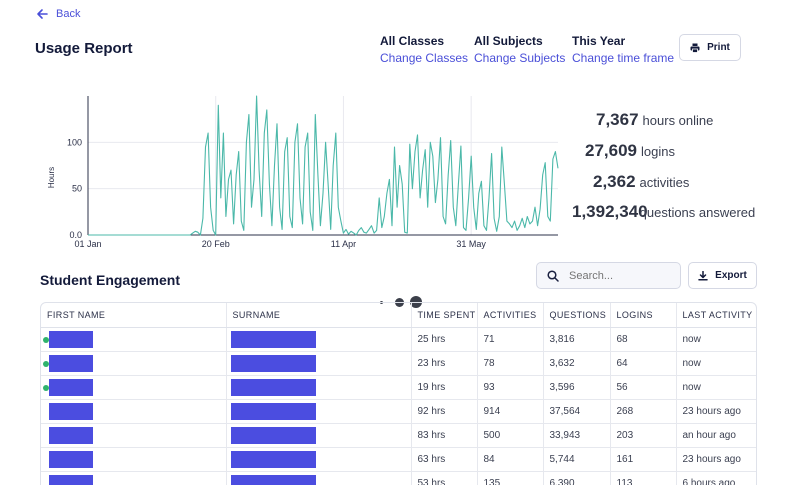 The width and height of the screenshot is (800, 485). Describe the element at coordinates (643, 459) in the screenshot. I see `logins-cell: 161` at that location.